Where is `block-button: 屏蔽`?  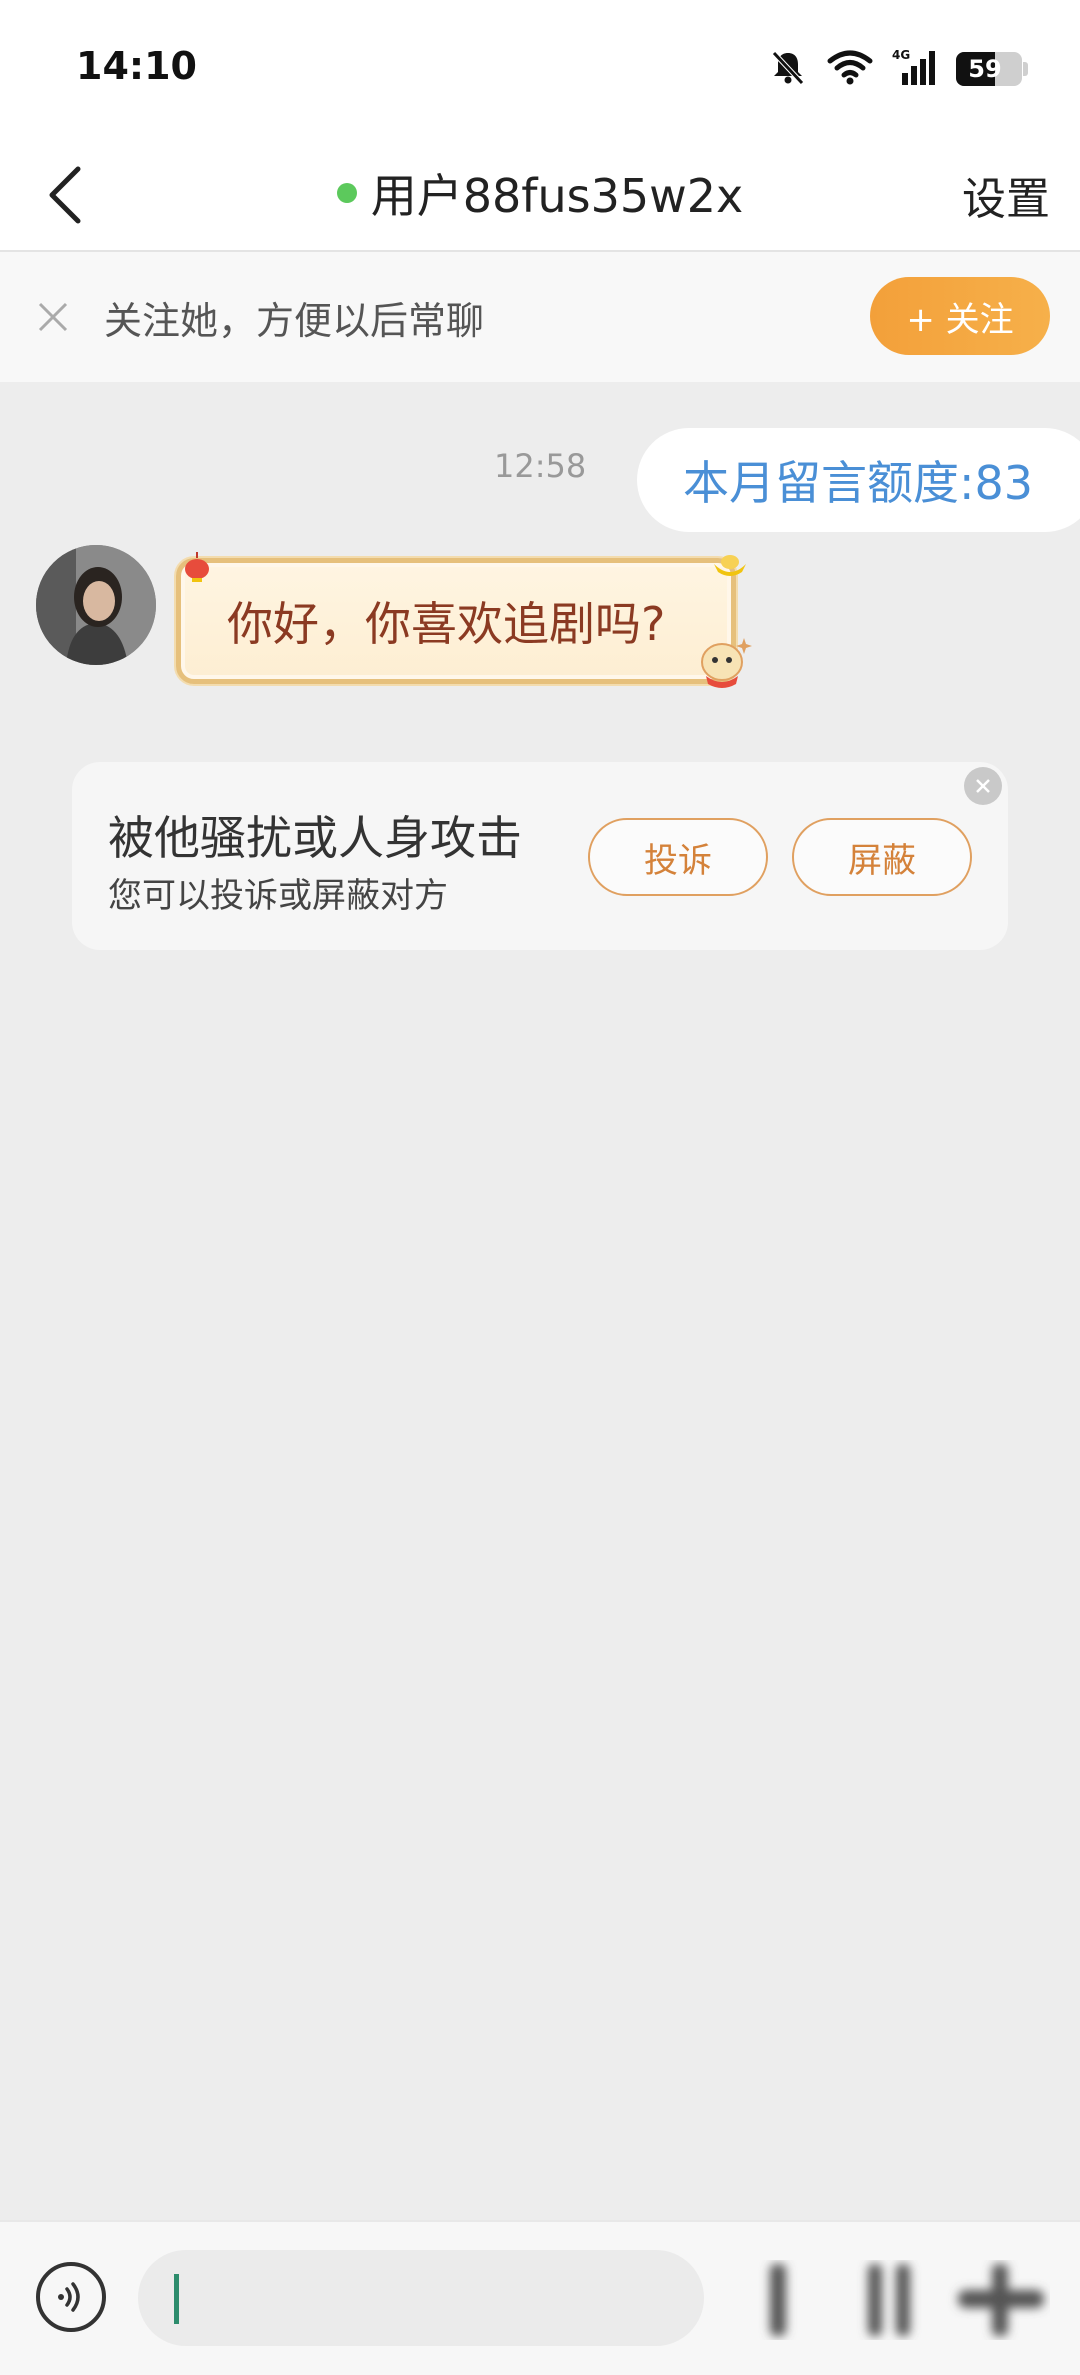
block-button: 屏蔽 is located at coordinates (882, 857).